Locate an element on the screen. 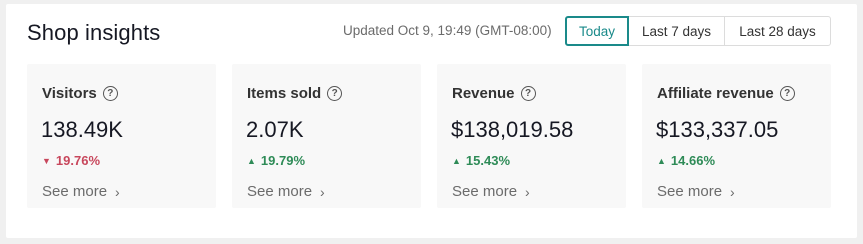 Image resolution: width=863 pixels, height=244 pixels. arrow-down-icon: ▼ is located at coordinates (46, 160).